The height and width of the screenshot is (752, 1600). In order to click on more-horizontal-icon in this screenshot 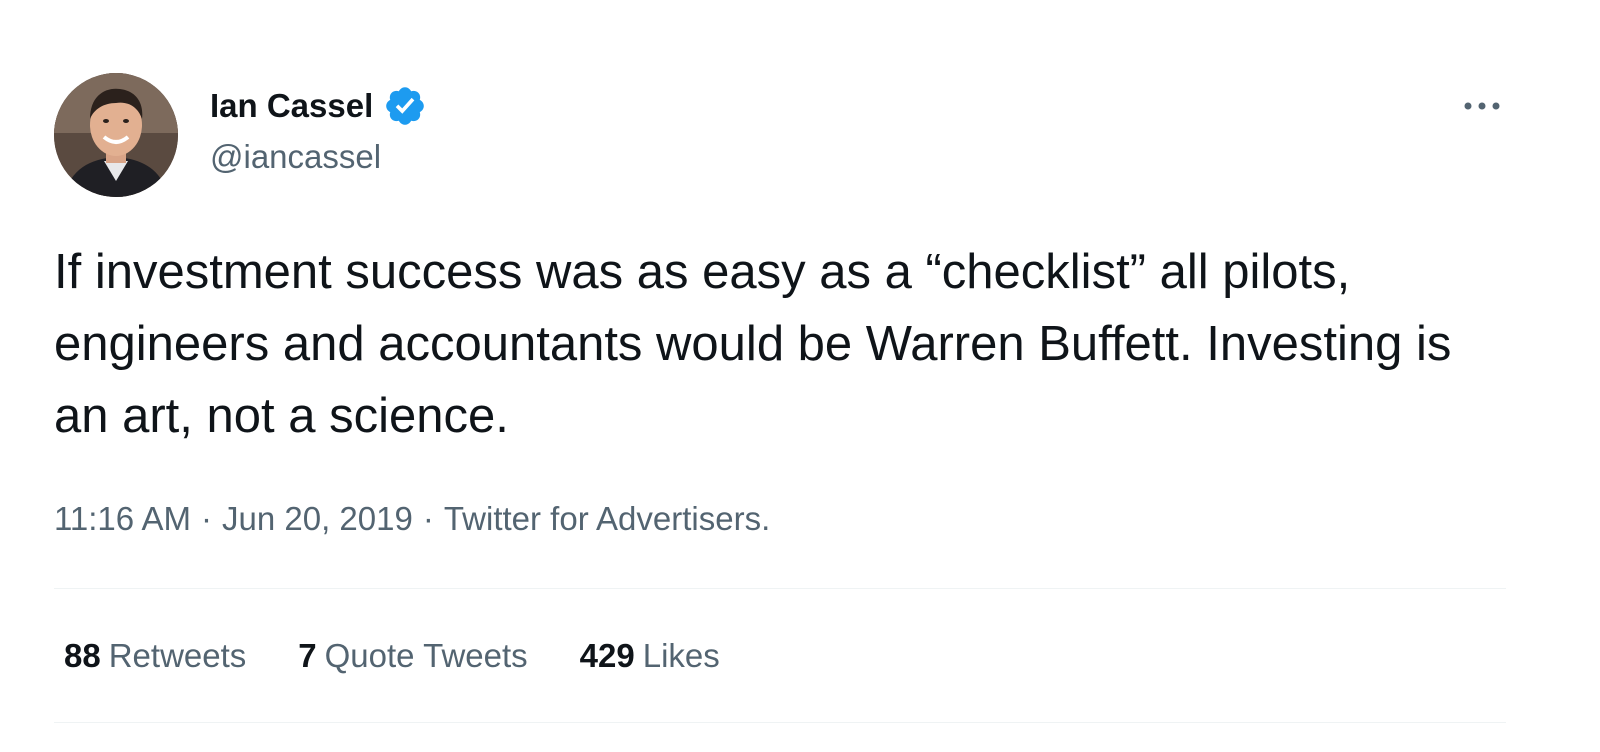, I will do `click(1482, 106)`.